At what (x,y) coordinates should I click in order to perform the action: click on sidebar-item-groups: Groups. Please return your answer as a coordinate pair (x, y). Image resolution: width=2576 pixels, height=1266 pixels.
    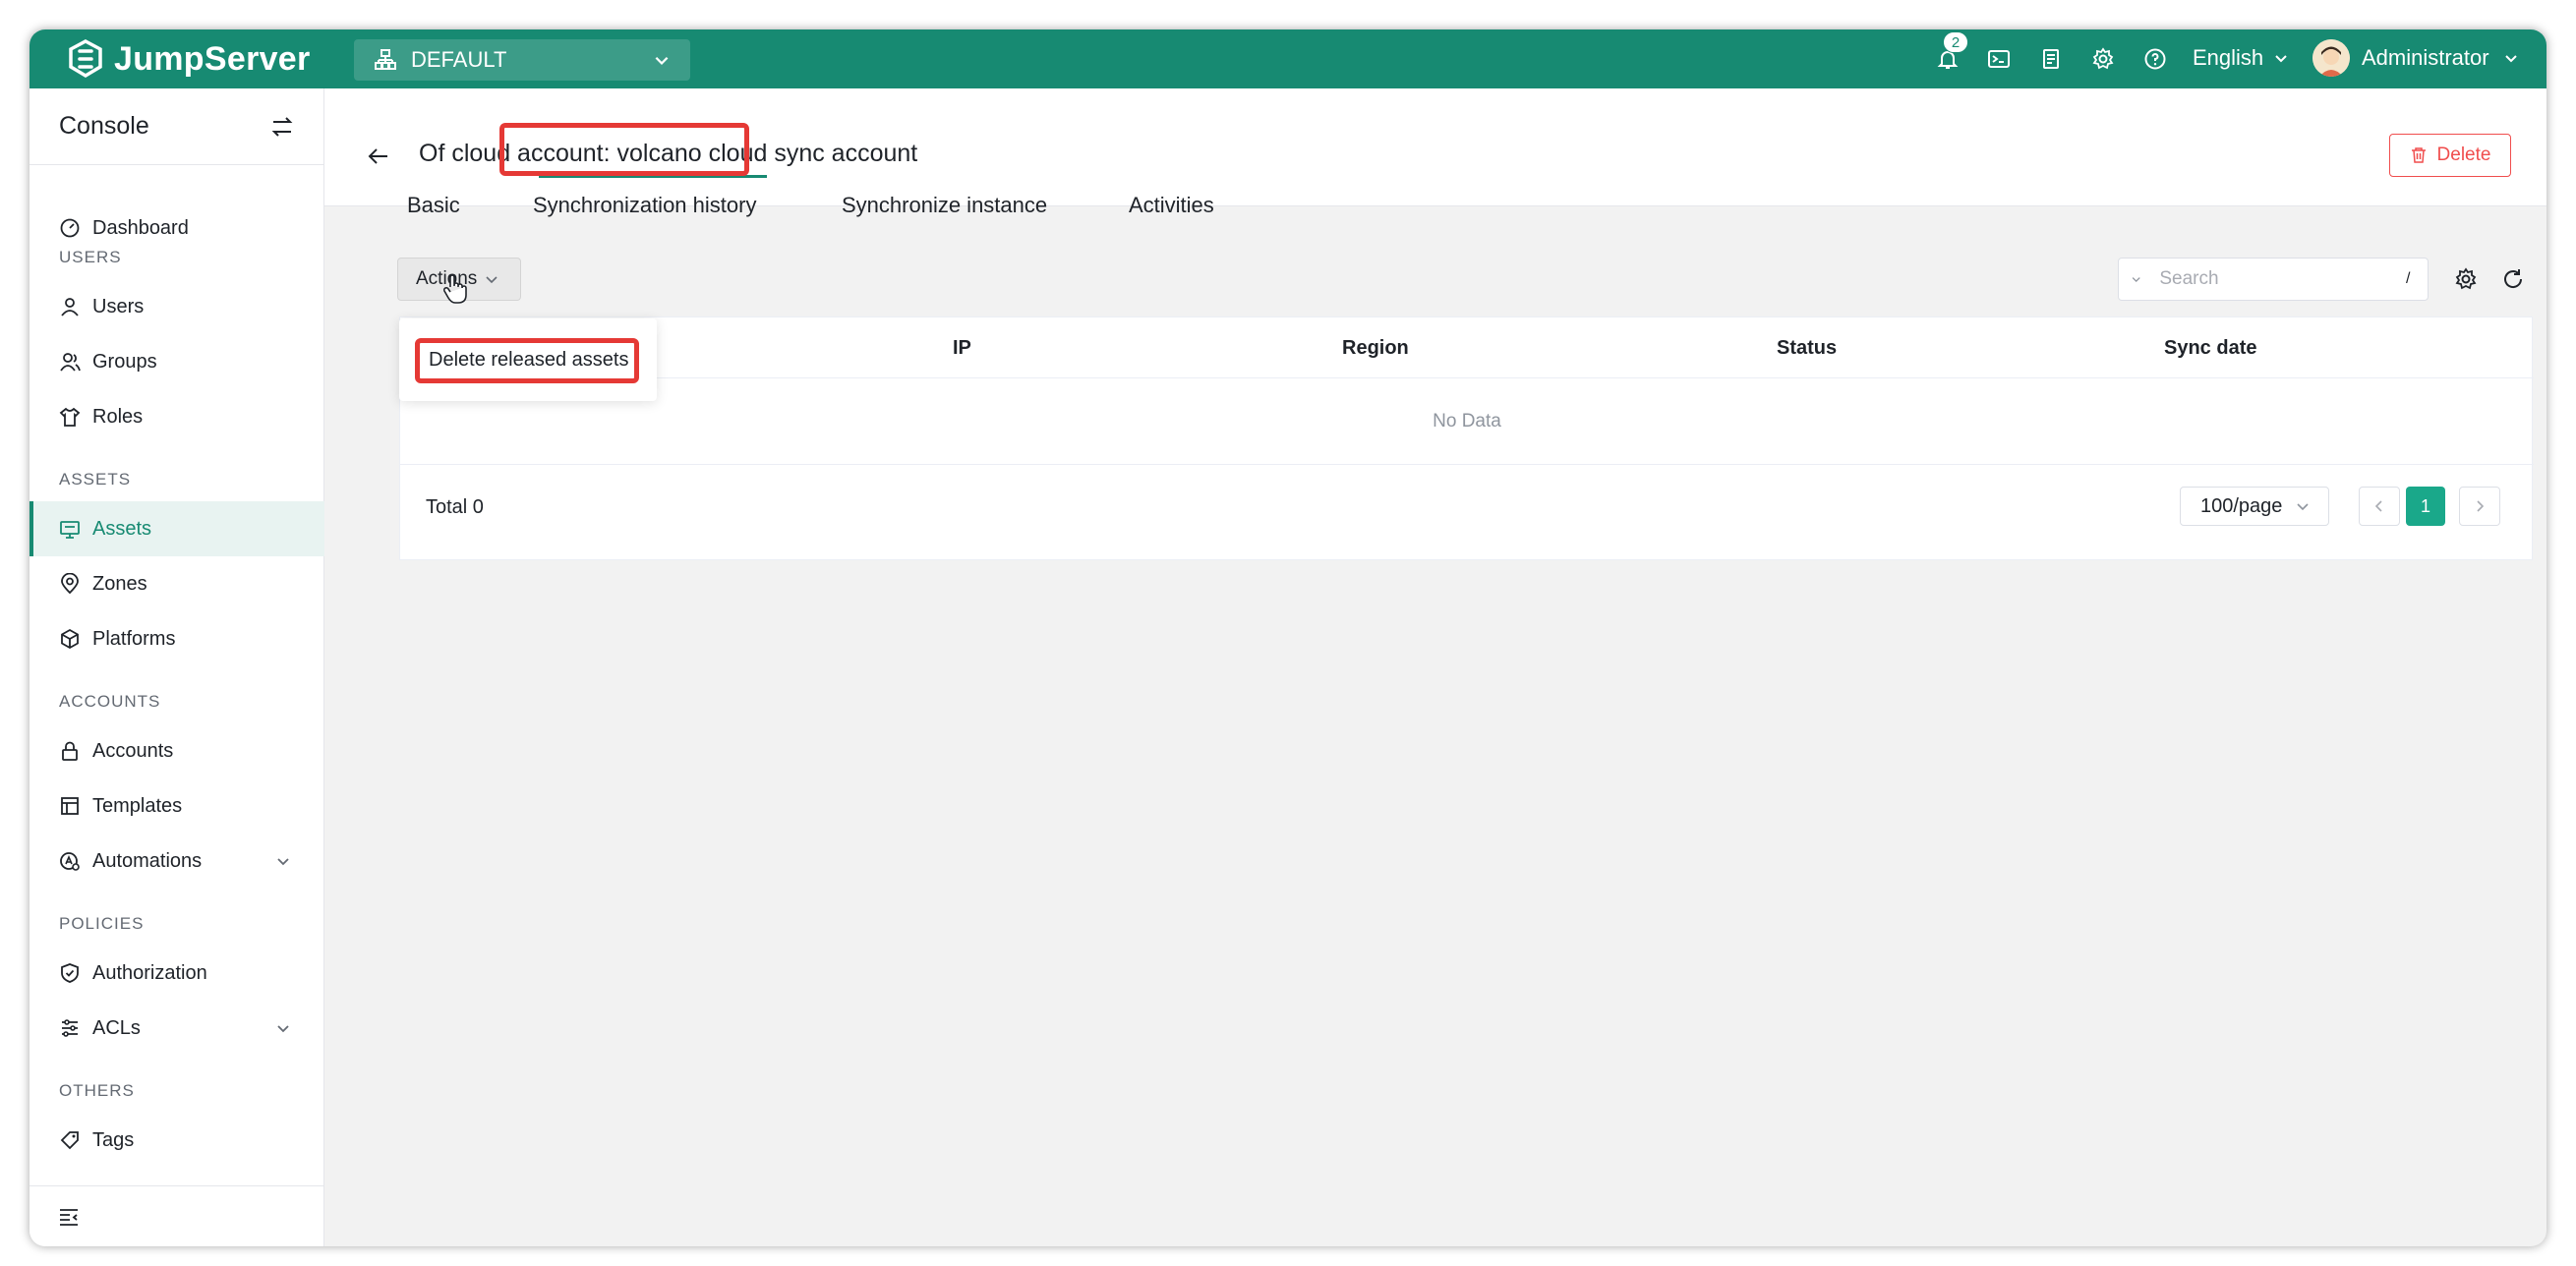
    Looking at the image, I should click on (176, 361).